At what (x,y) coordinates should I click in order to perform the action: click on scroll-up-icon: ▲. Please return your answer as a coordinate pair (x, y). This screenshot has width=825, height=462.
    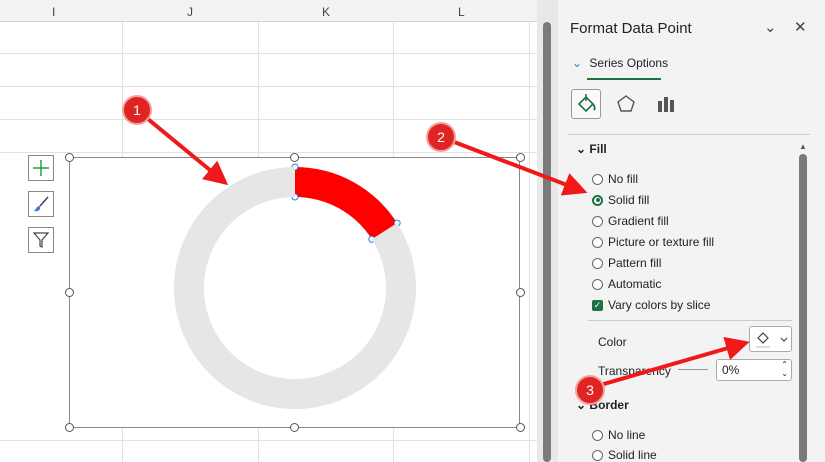
    Looking at the image, I should click on (803, 146).